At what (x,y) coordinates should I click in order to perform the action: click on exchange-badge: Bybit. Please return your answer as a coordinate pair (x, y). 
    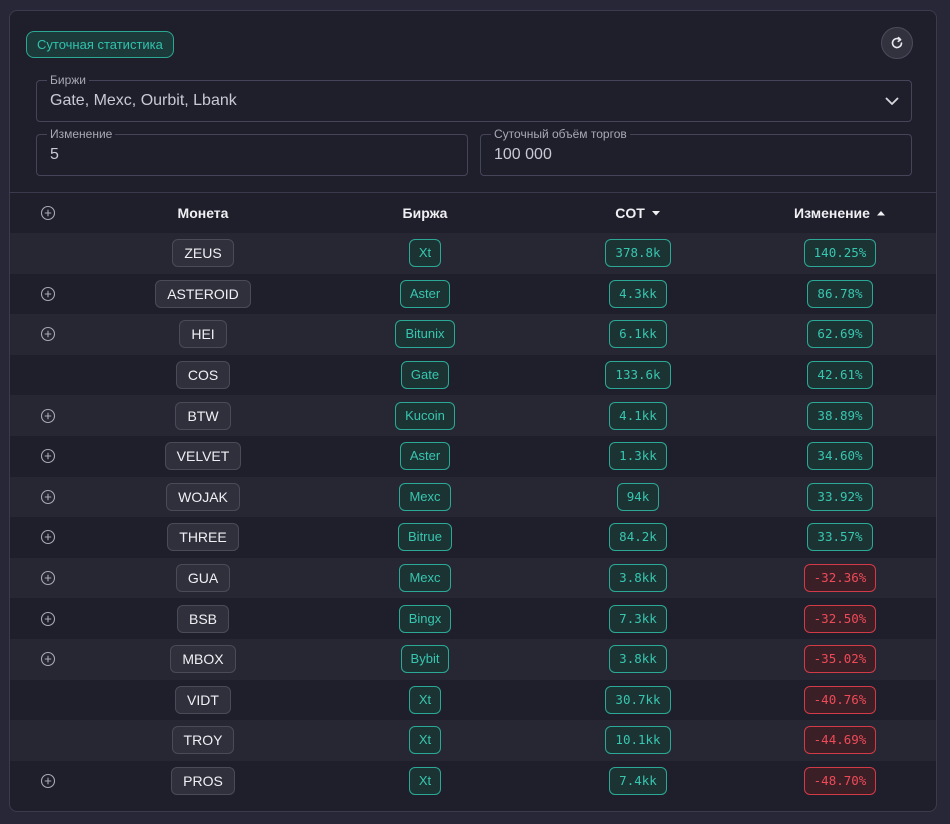
    Looking at the image, I should click on (425, 659).